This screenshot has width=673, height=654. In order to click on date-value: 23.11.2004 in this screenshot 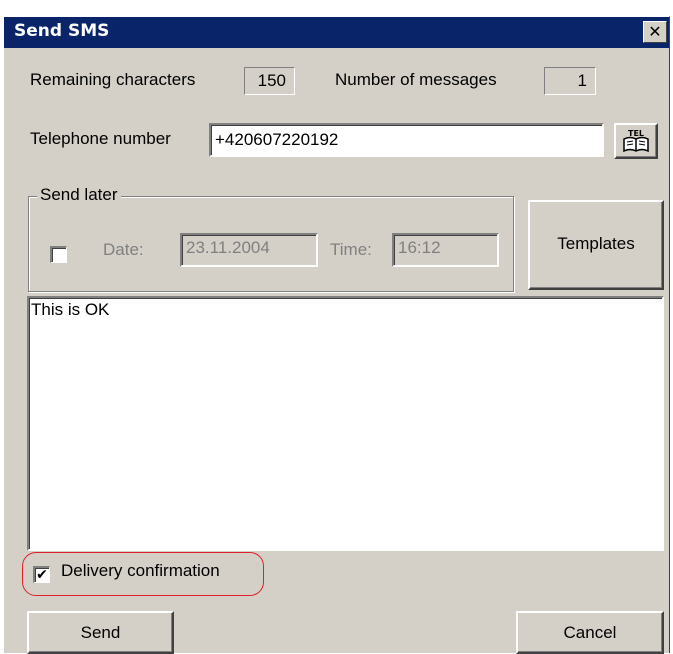, I will do `click(228, 247)`.